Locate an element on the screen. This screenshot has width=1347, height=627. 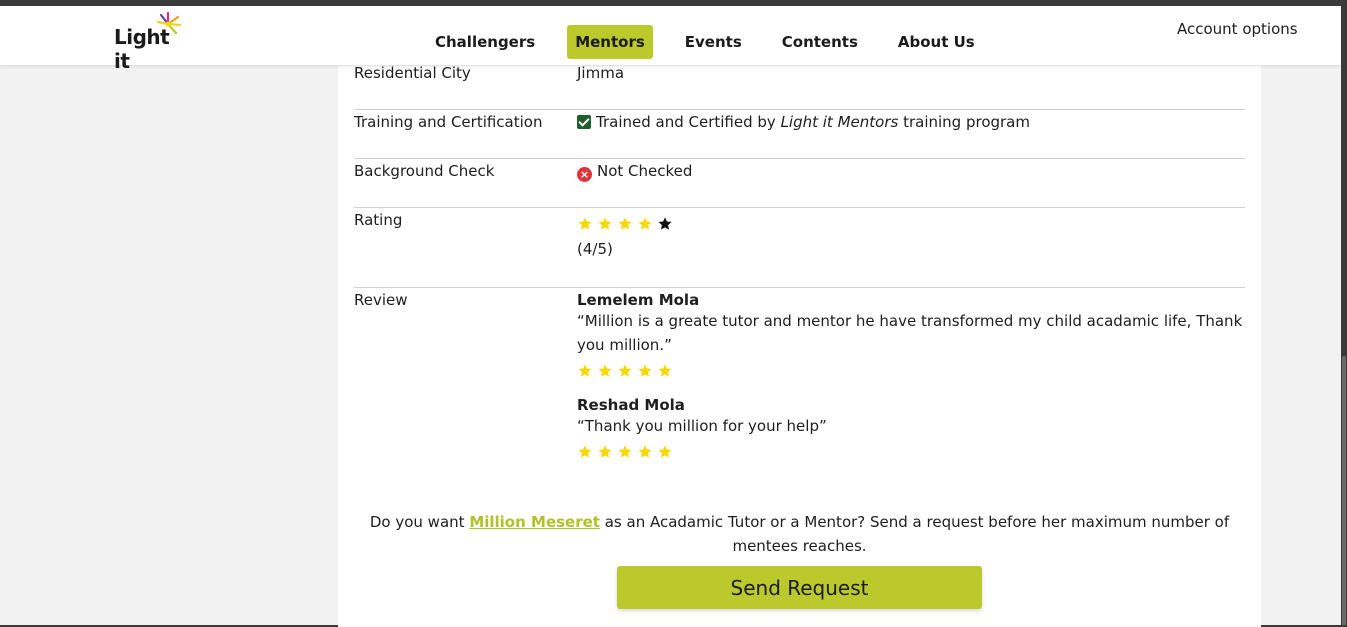
nav-contents: Contents is located at coordinates (820, 42).